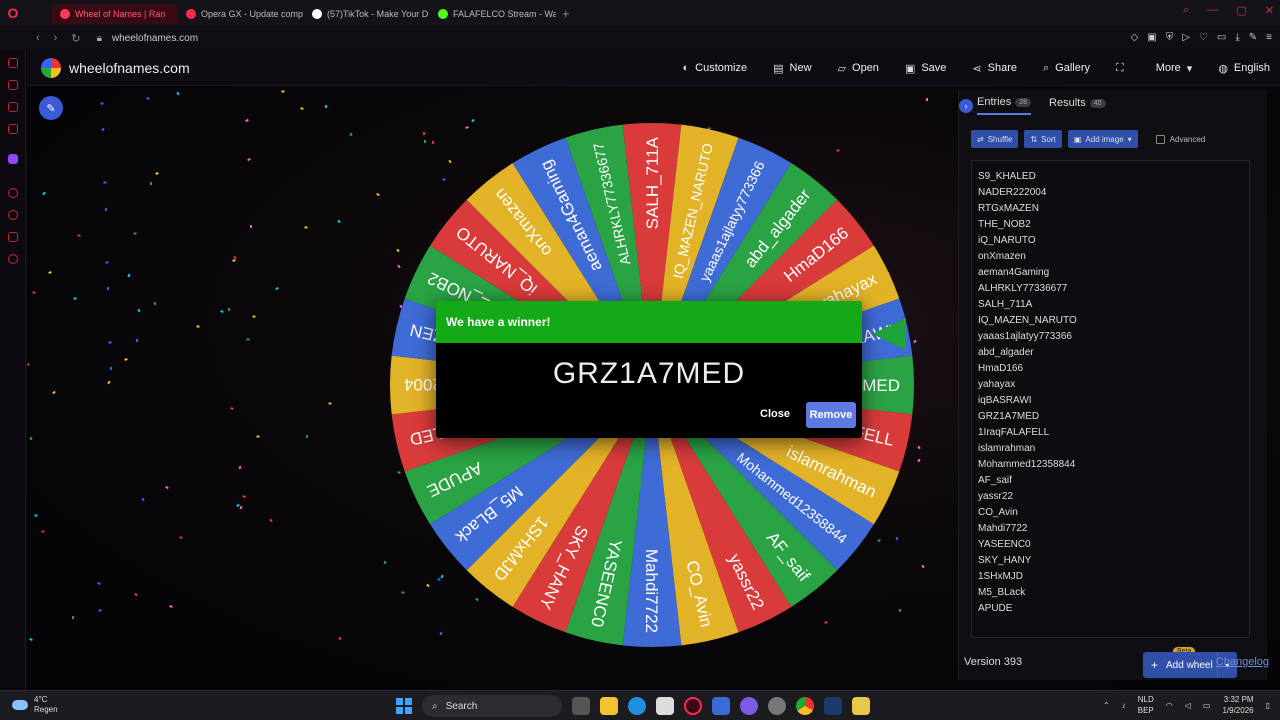  What do you see at coordinates (581, 706) in the screenshot?
I see `task-view-icon` at bounding box center [581, 706].